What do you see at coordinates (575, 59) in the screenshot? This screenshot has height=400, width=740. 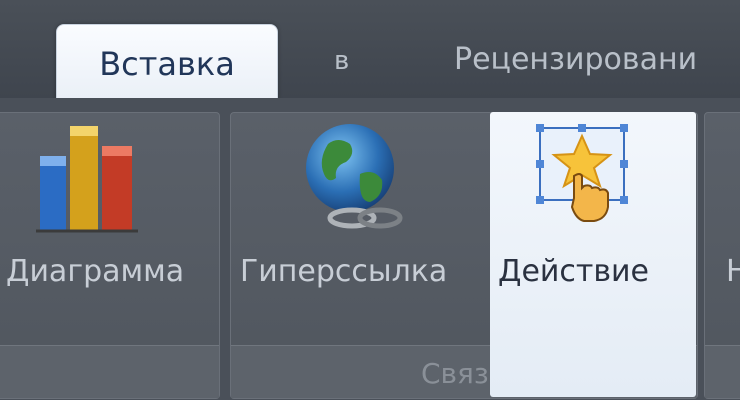 I see `tab-review: Рецензировани` at bounding box center [575, 59].